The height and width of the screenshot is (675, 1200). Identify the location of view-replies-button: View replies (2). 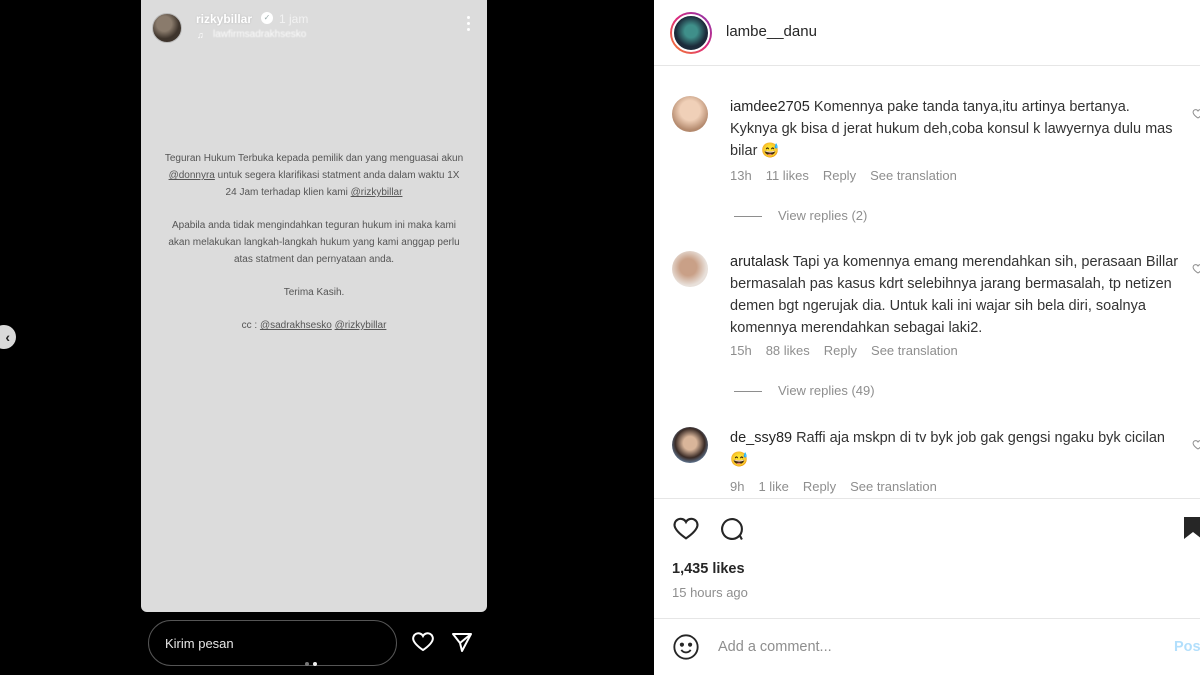
(800, 215).